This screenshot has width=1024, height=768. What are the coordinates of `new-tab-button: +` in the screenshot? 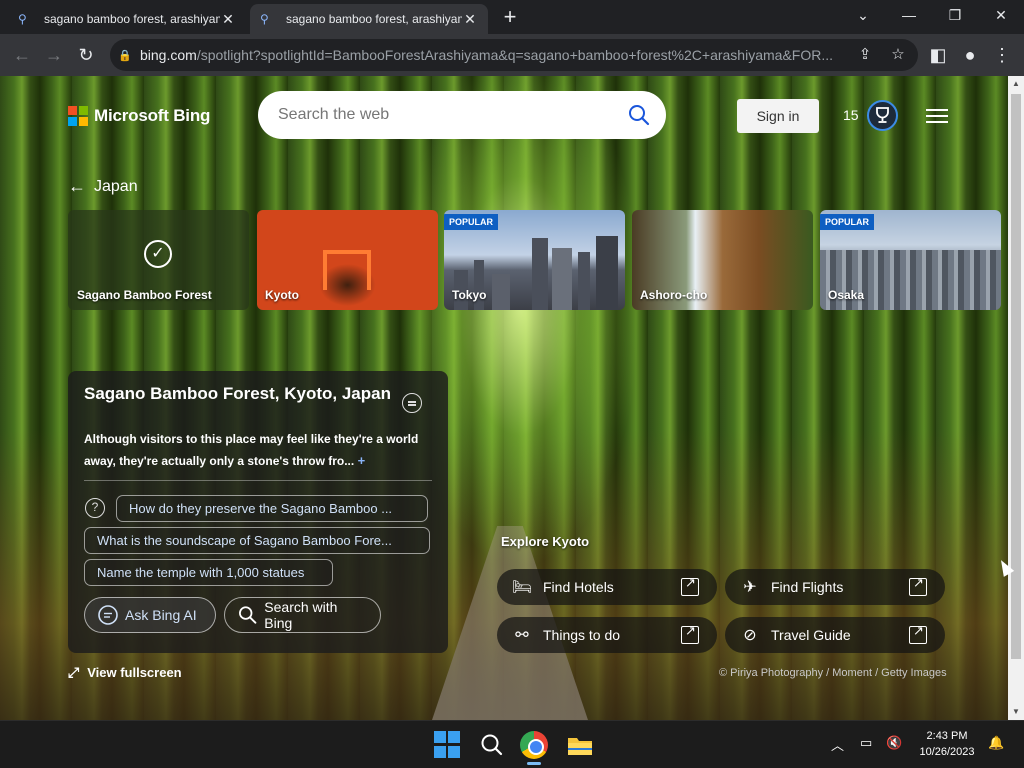 It's located at (510, 18).